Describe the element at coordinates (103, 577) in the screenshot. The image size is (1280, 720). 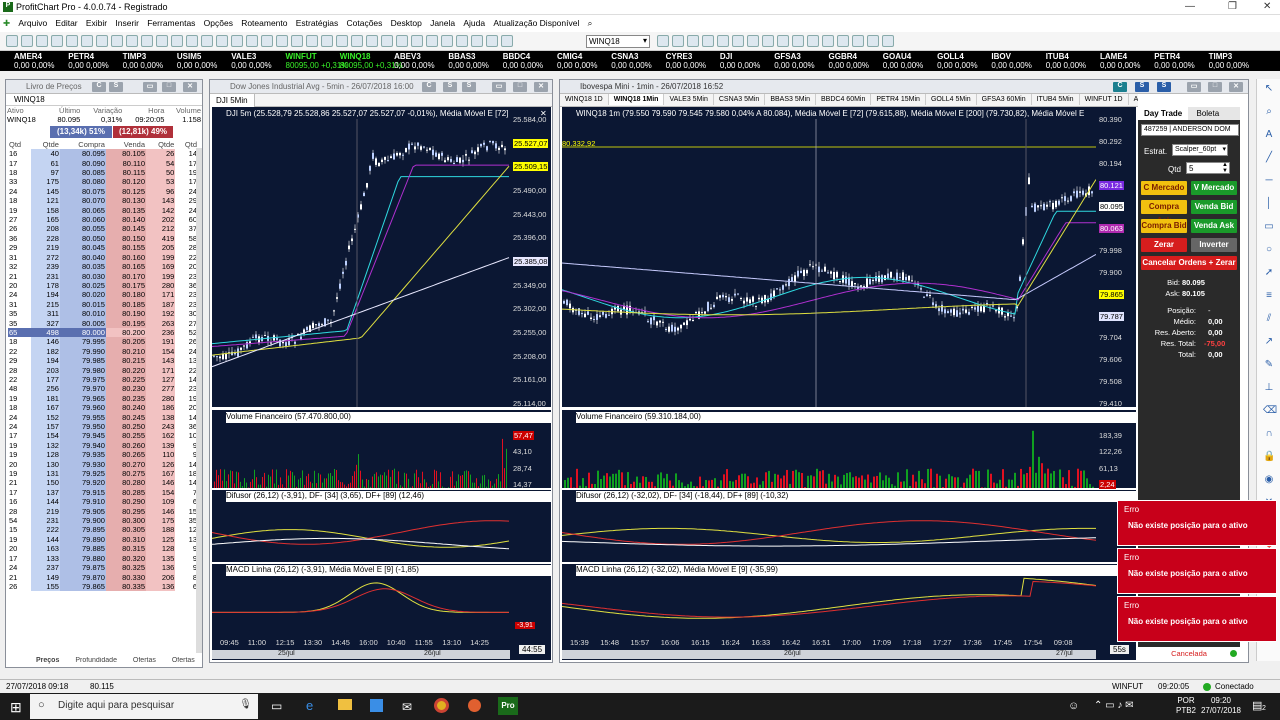
I see `book-row: 21 149 79.870 80.330 206 8` at that location.